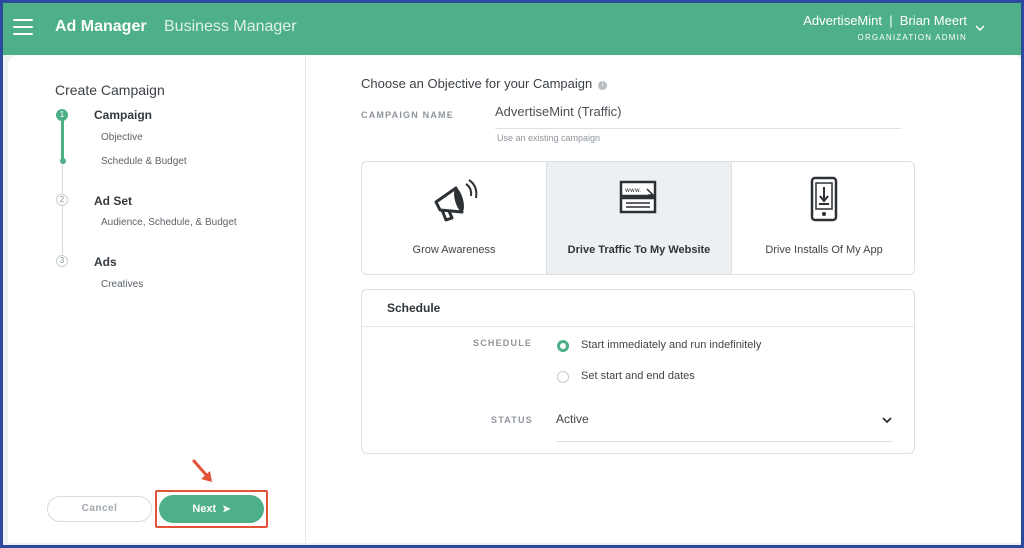  Describe the element at coordinates (698, 114) in the screenshot. I see `campaign-name-field: AdvertiseMint (Traffic)` at that location.